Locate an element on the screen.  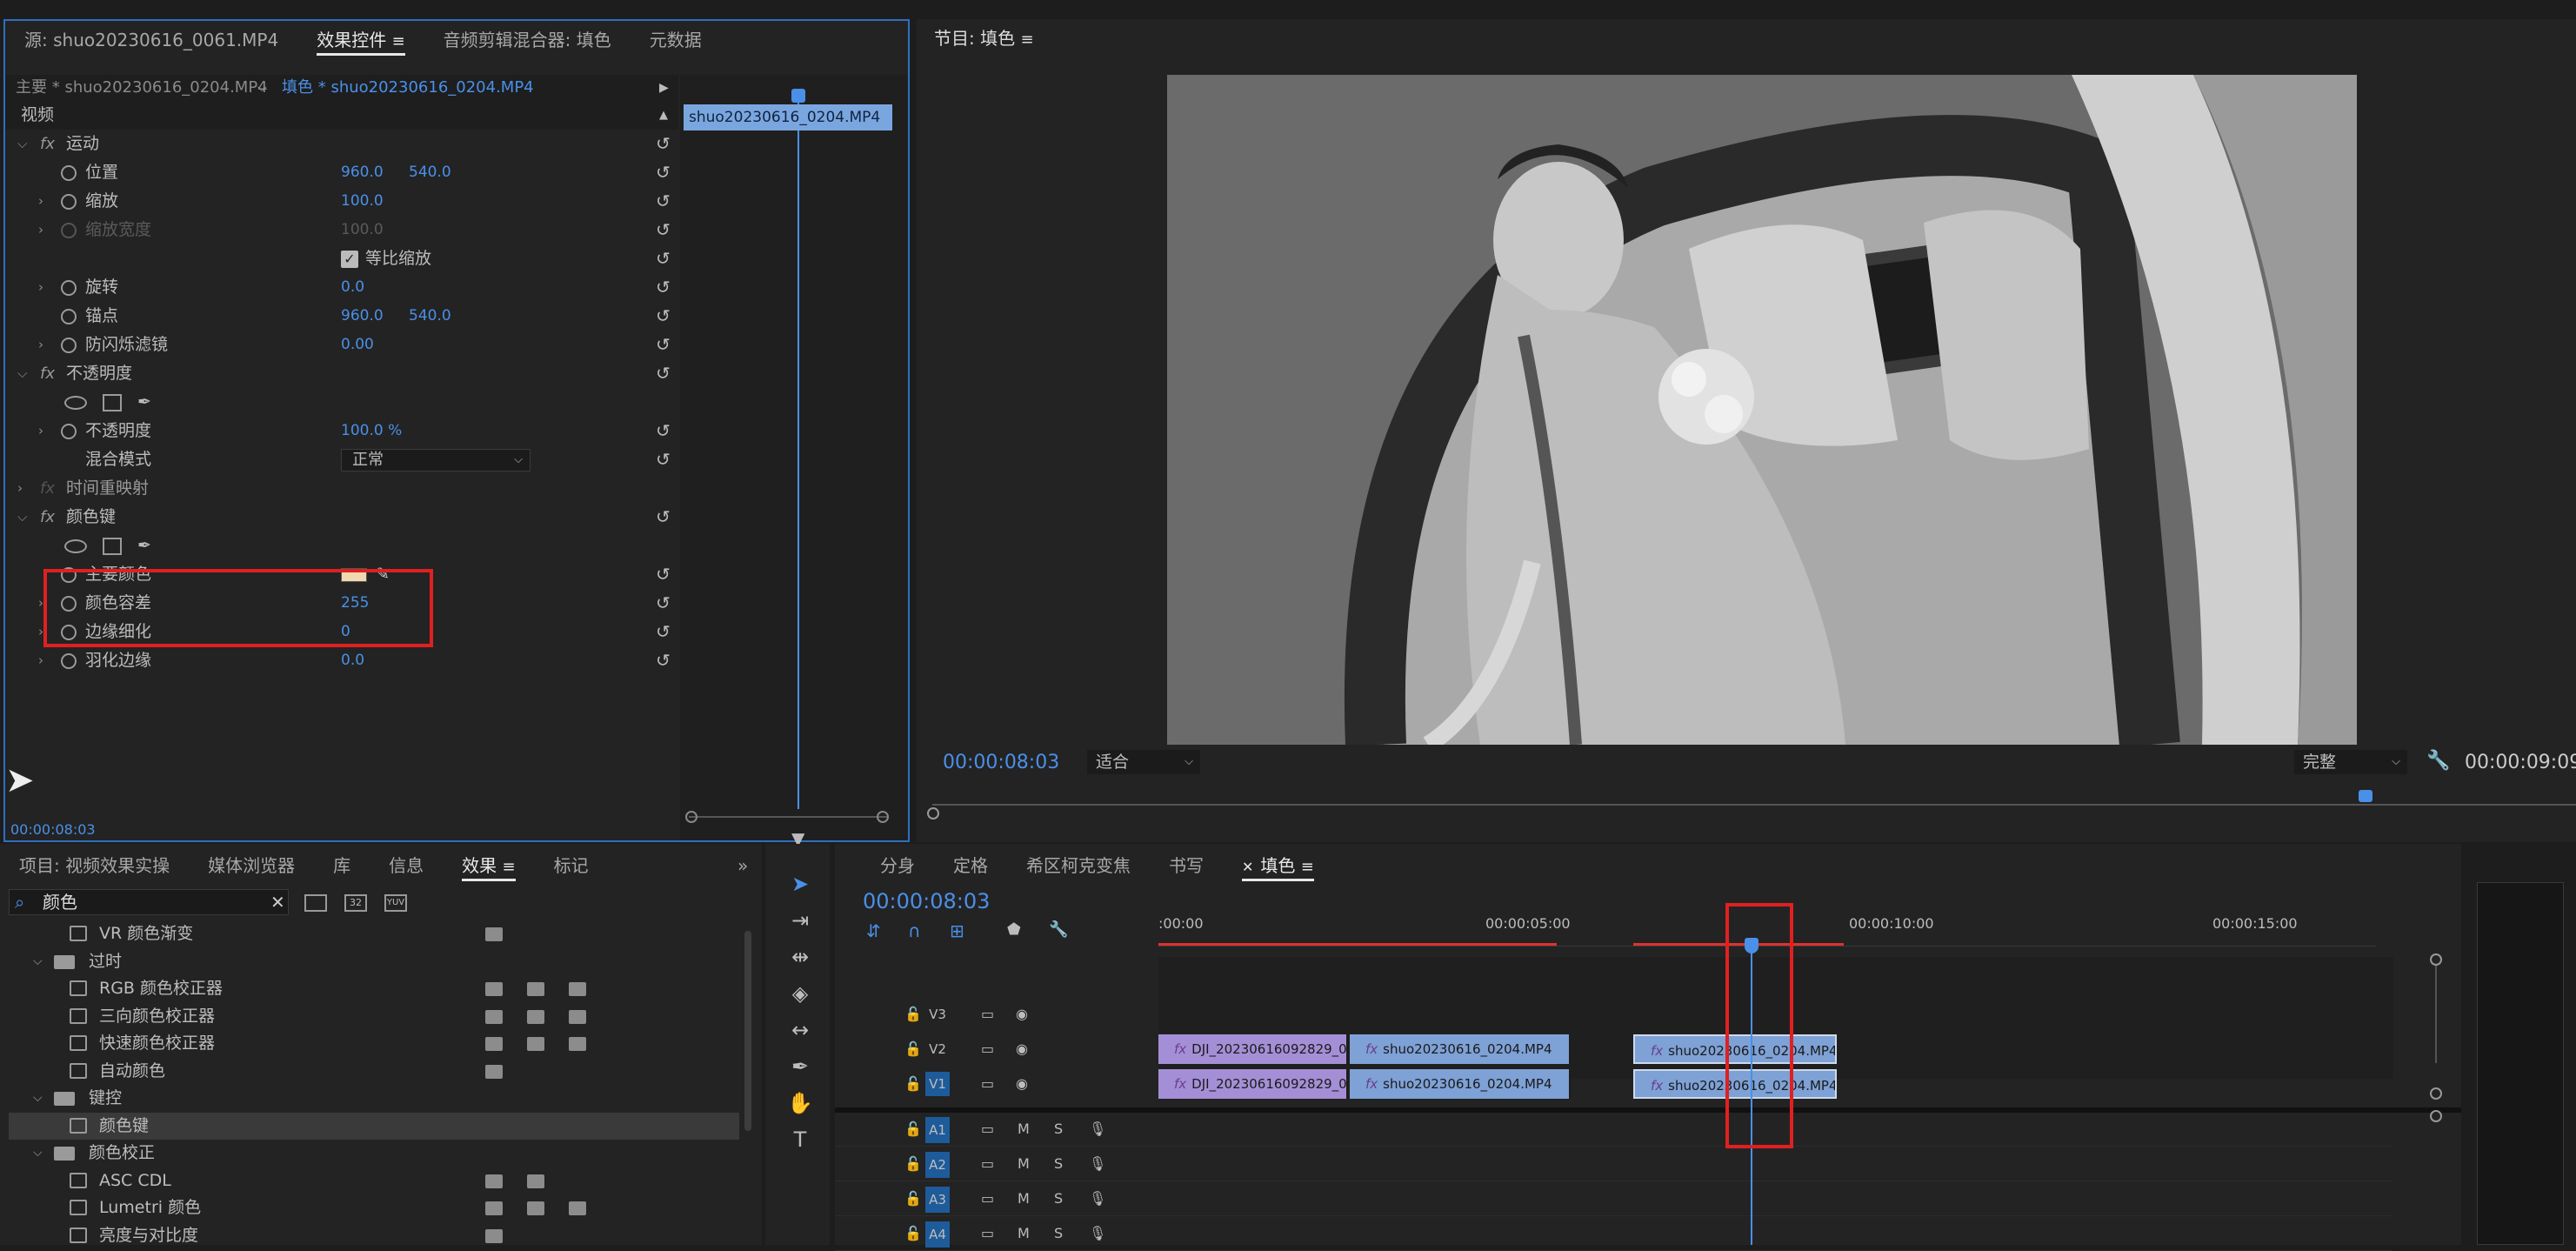
effects-list-item: Lumetri 颜色 is located at coordinates (374, 1207).